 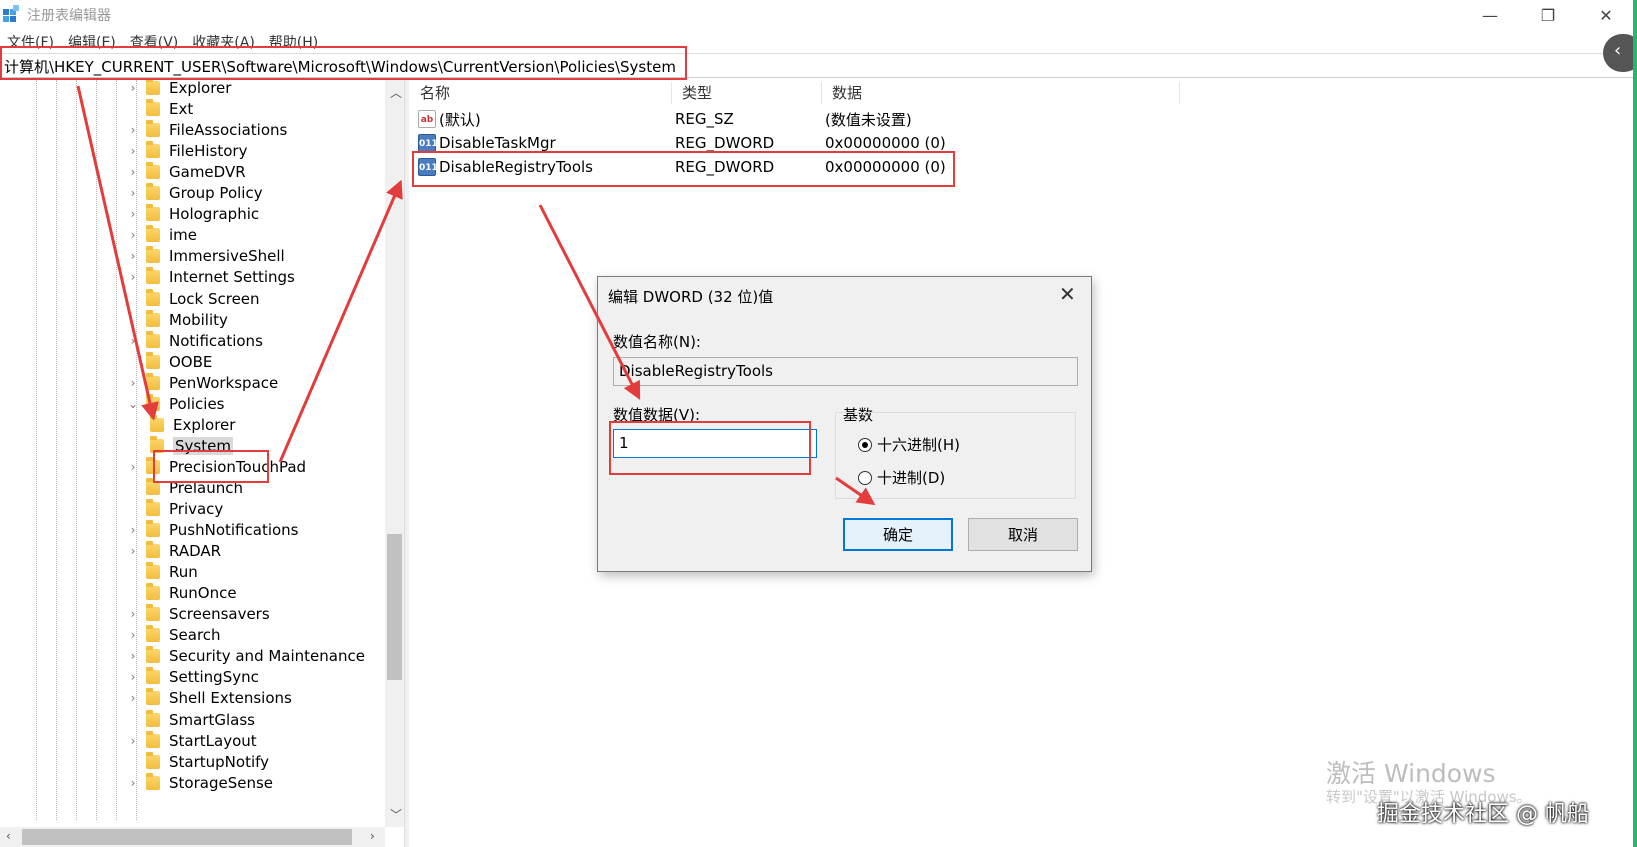 What do you see at coordinates (206, 130) in the screenshot?
I see `tree-item: › FileAssociations` at bounding box center [206, 130].